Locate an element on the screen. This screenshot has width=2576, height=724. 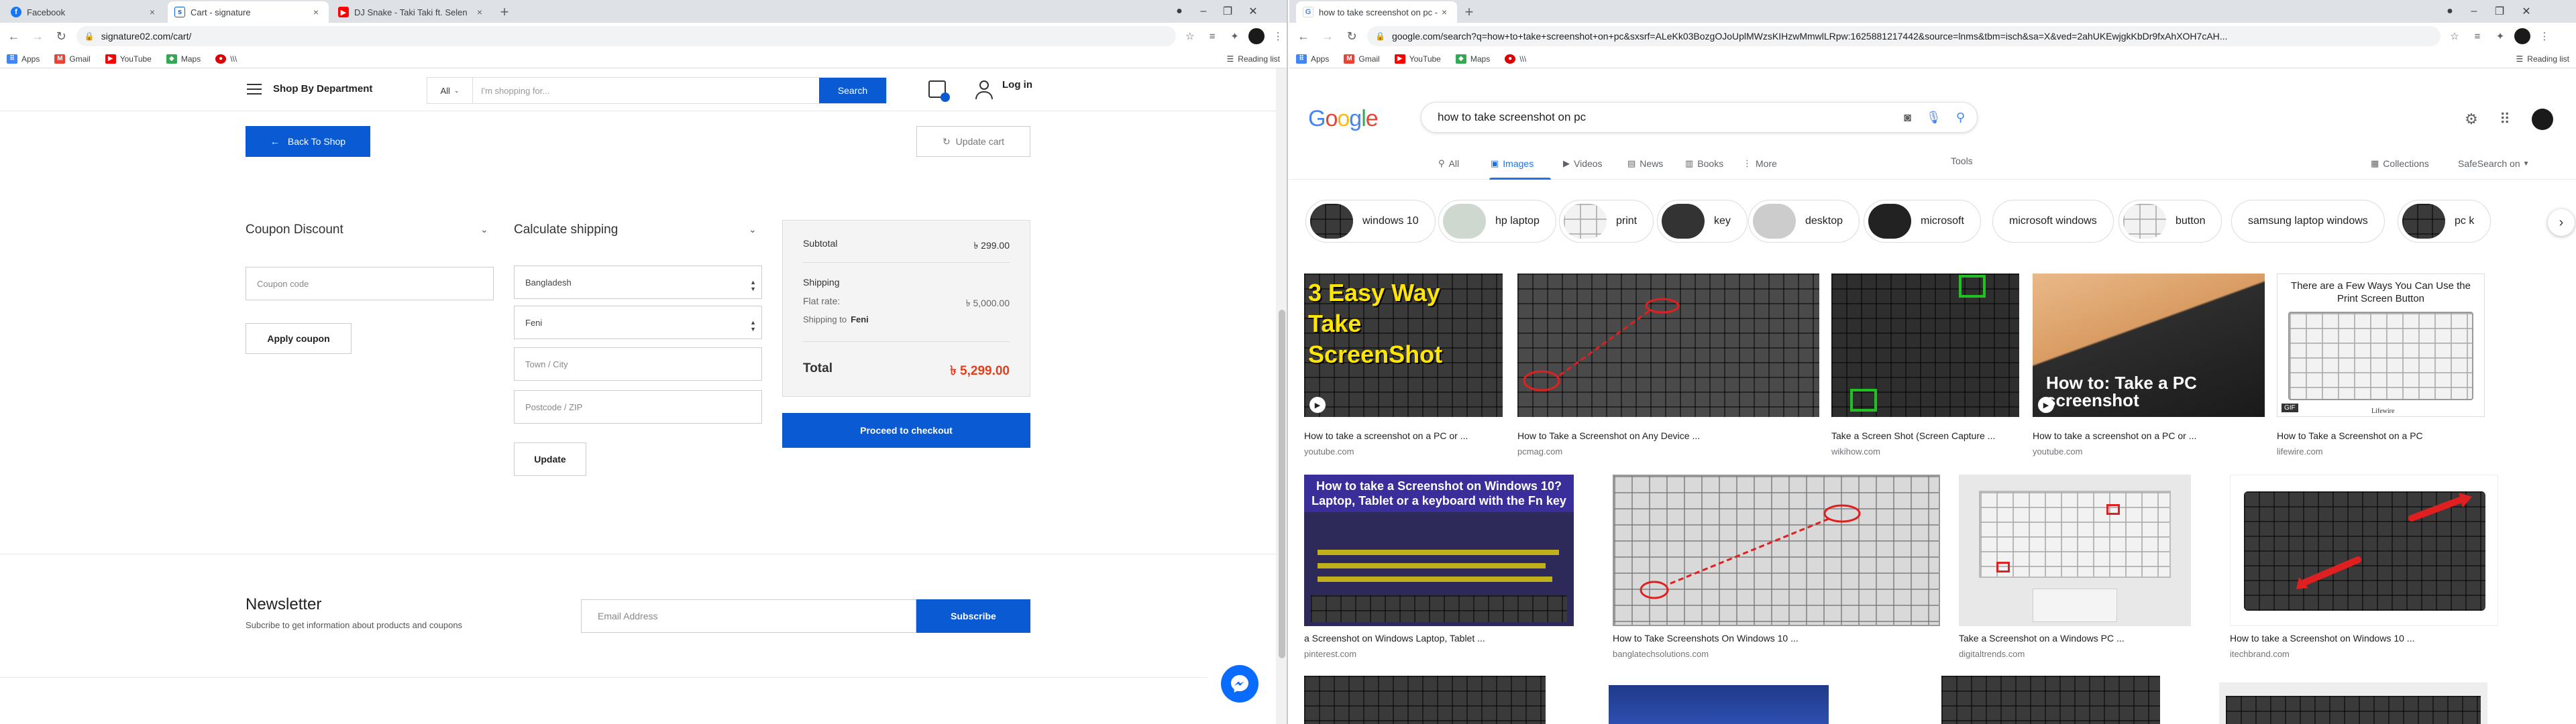
google-logo: Google is located at coordinates (1343, 119).